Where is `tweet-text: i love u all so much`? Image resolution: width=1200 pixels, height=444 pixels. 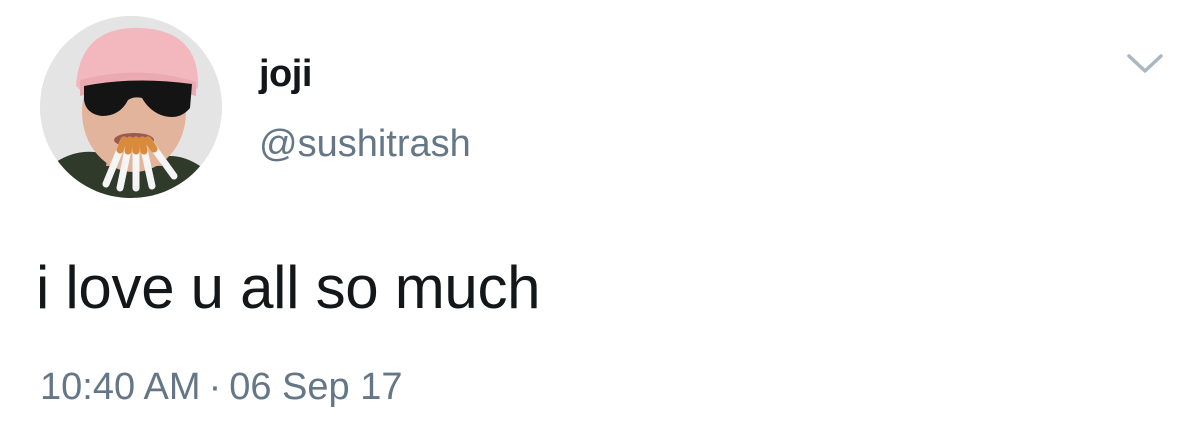 tweet-text: i love u all so much is located at coordinates (288, 287).